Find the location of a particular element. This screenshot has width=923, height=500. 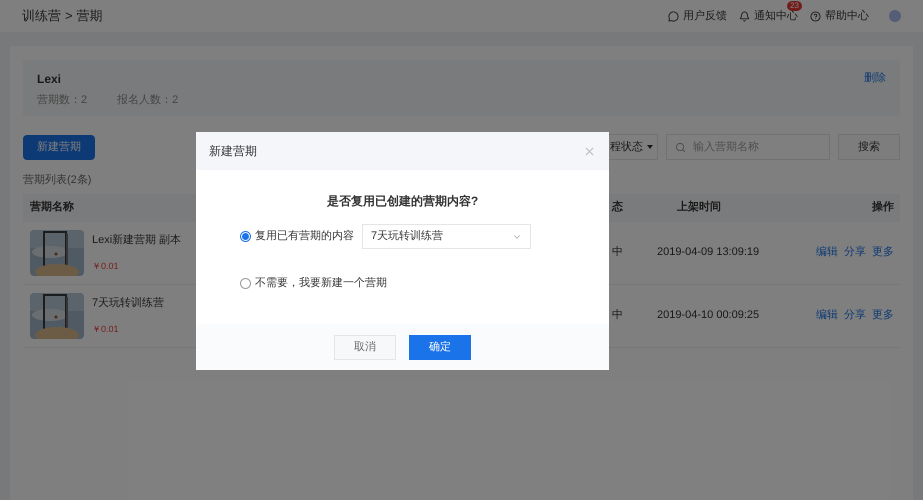

column-header: 操作 is located at coordinates (883, 208).